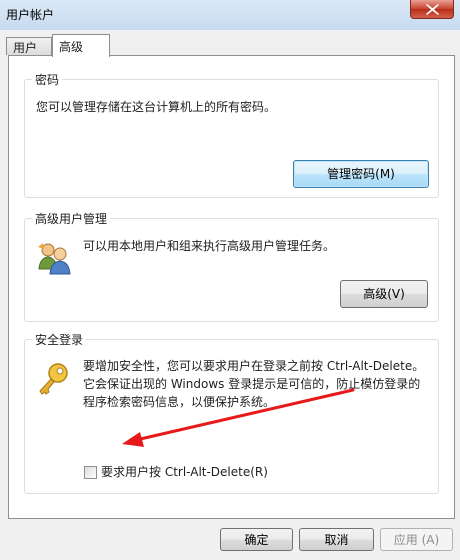 Image resolution: width=460 pixels, height=560 pixels. What do you see at coordinates (59, 339) in the screenshot?
I see `secure-logon-group-title: 安全登录` at bounding box center [59, 339].